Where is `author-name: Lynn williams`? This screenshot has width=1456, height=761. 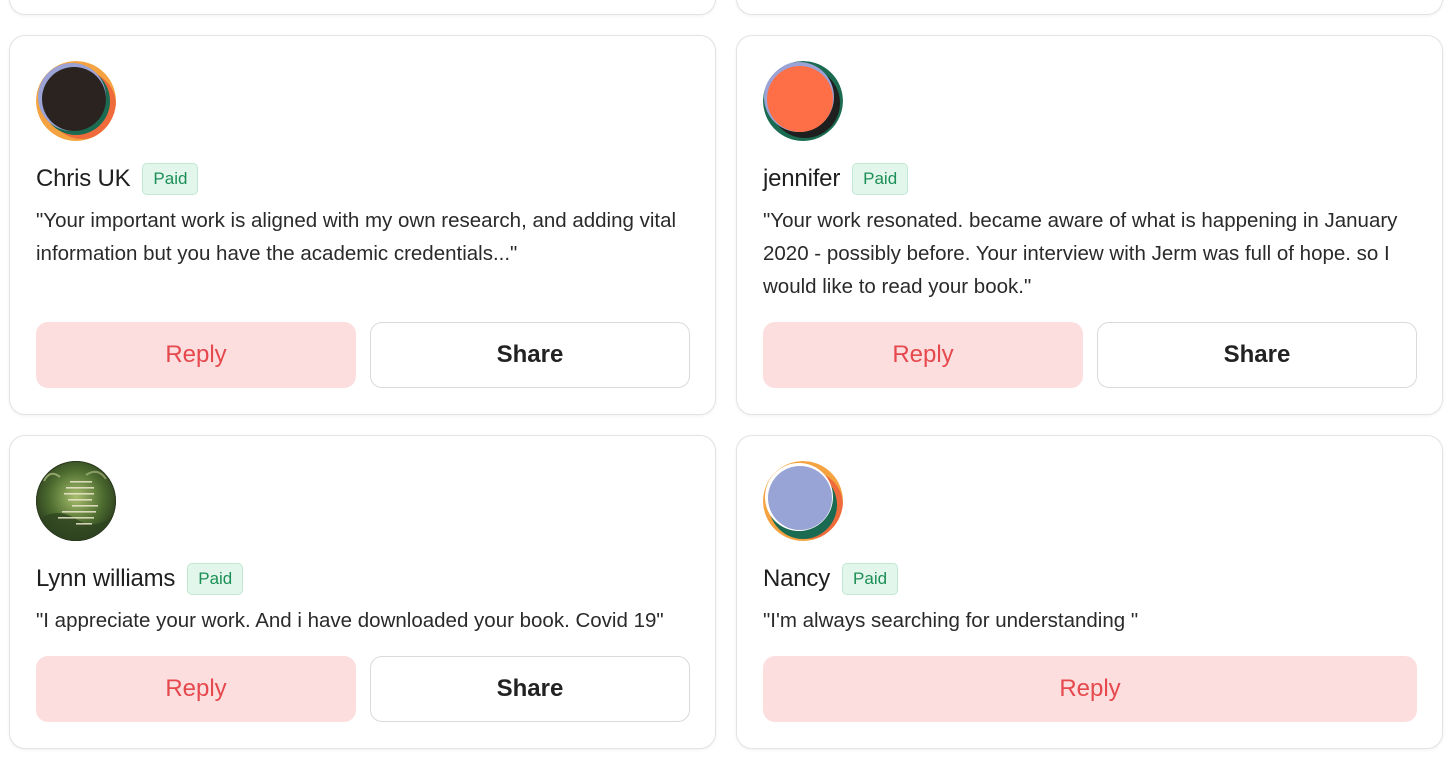
author-name: Lynn williams is located at coordinates (105, 579).